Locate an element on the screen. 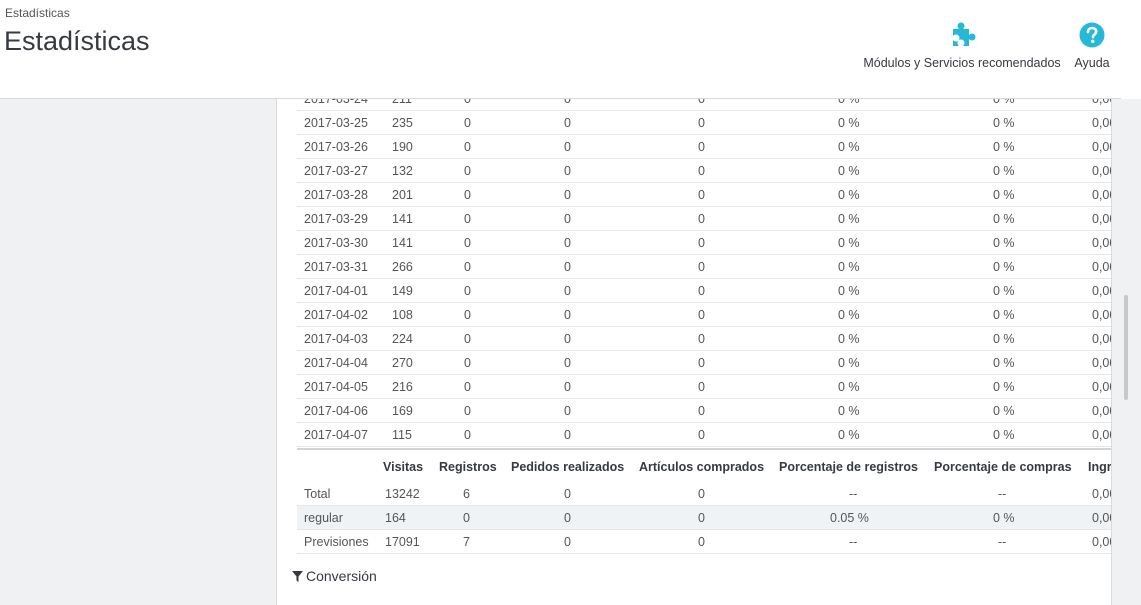 Image resolution: width=1141 pixels, height=605 pixels. column-header-ingresos: Ingresos is located at coordinates (1099, 467).